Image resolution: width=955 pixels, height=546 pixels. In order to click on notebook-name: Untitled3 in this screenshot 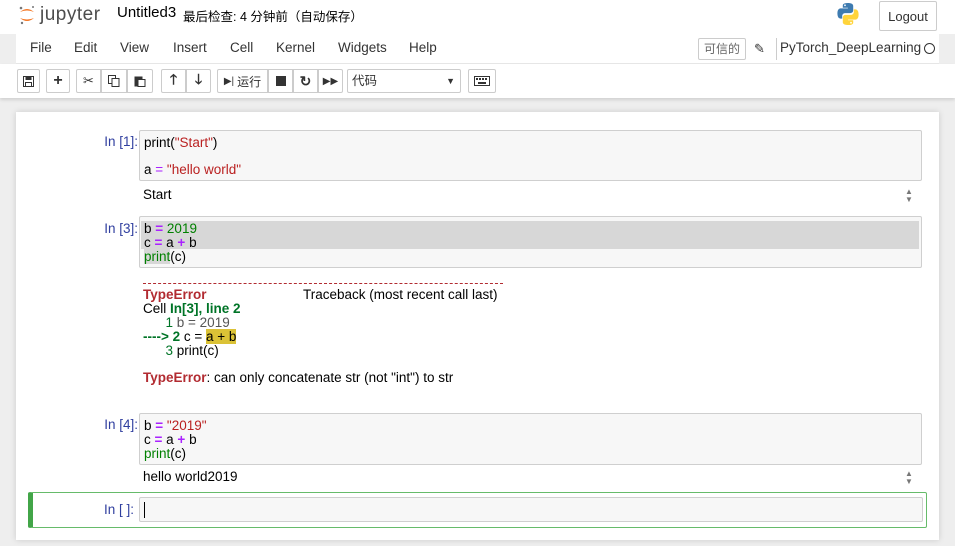, I will do `click(146, 12)`.